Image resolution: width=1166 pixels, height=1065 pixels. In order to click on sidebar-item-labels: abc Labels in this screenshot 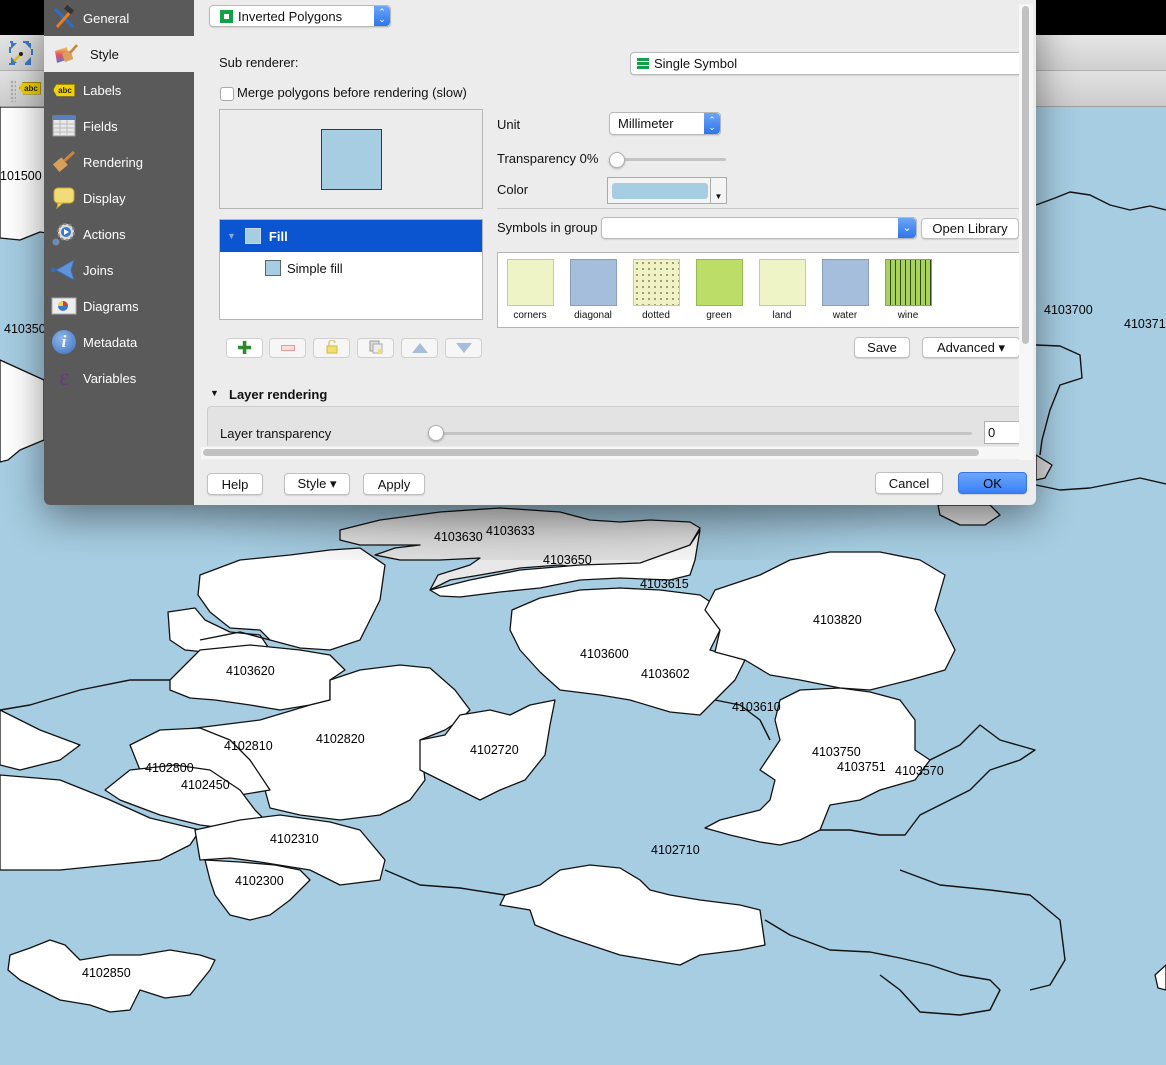, I will do `click(119, 90)`.